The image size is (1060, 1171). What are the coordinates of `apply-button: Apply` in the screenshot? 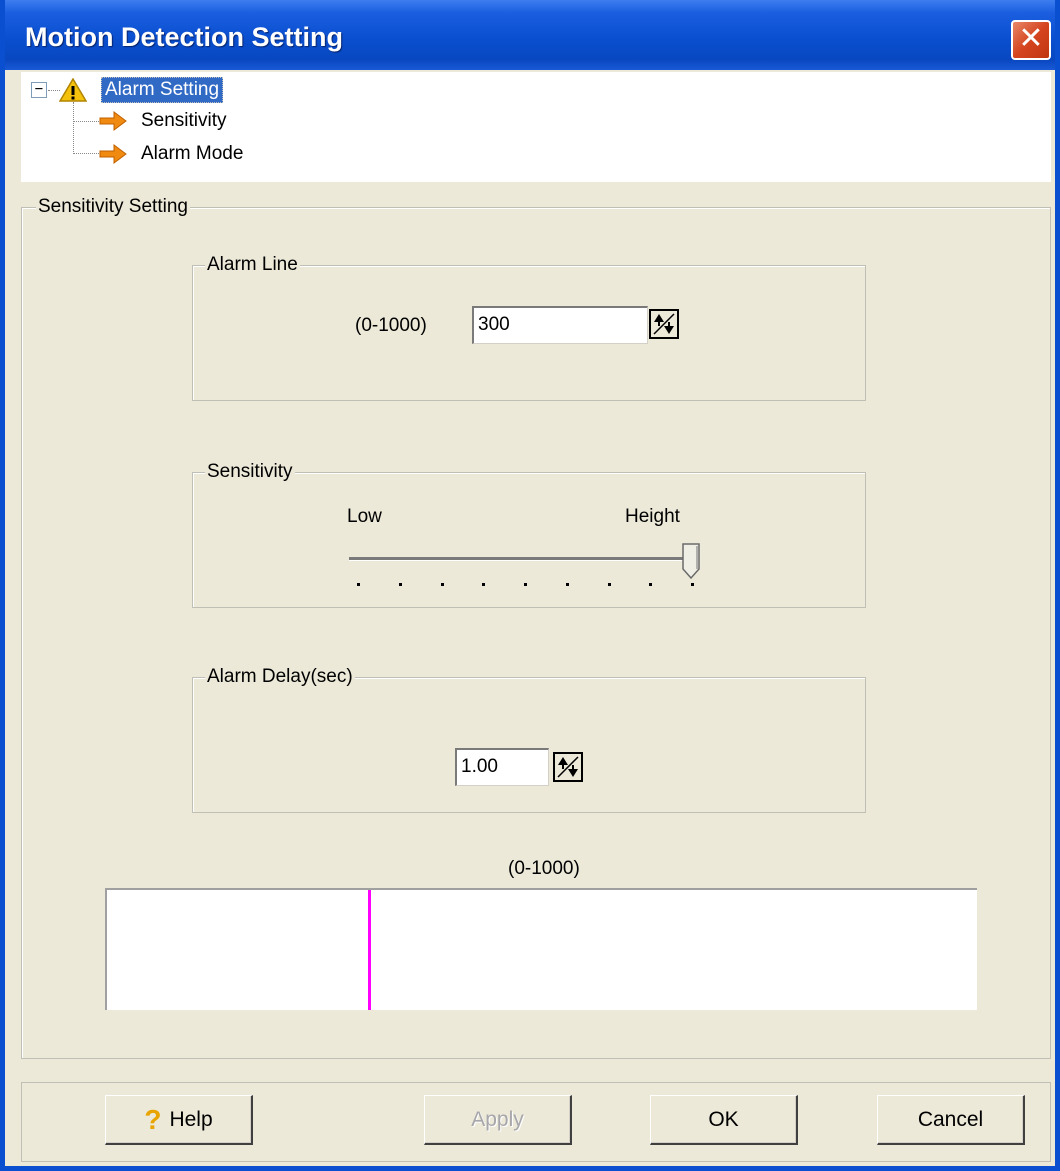 It's located at (498, 1120).